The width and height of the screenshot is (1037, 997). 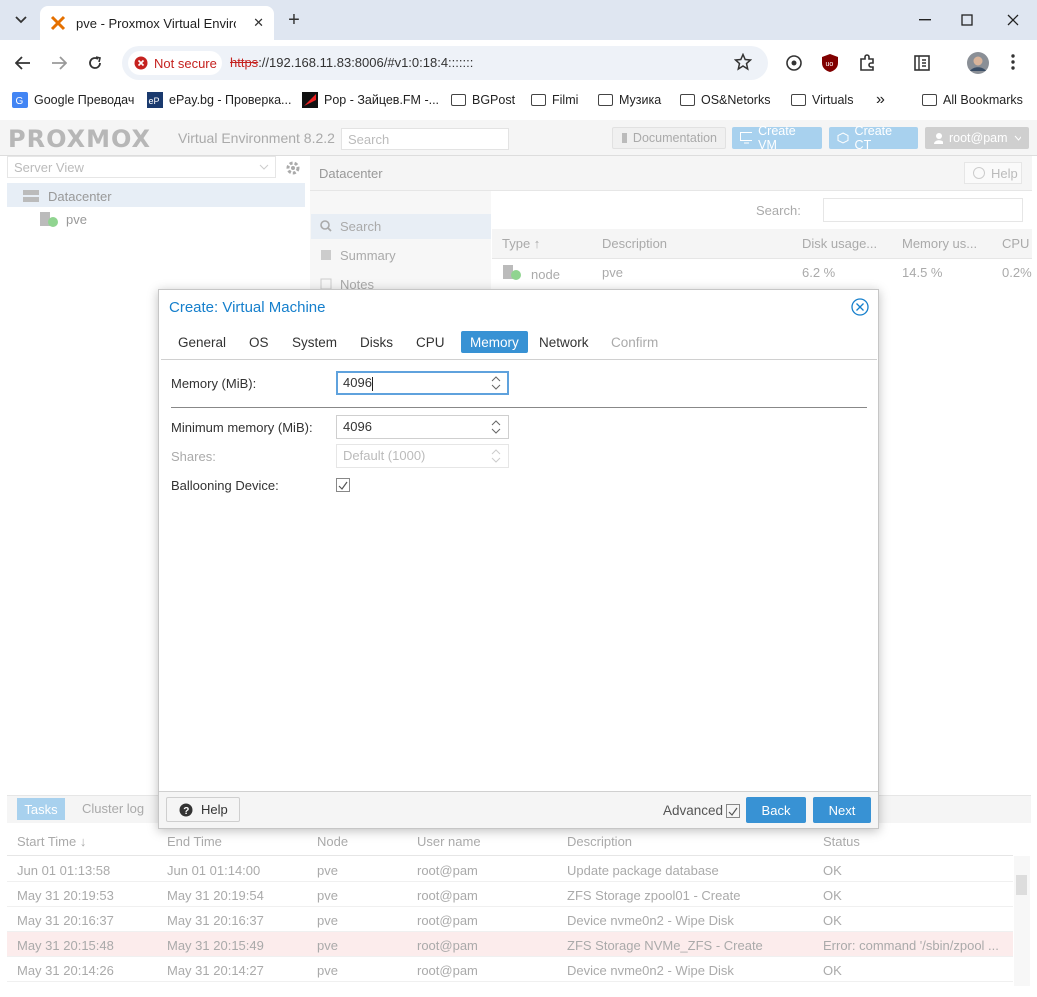 I want to click on create-ct-button: Create CT, so click(x=873, y=138).